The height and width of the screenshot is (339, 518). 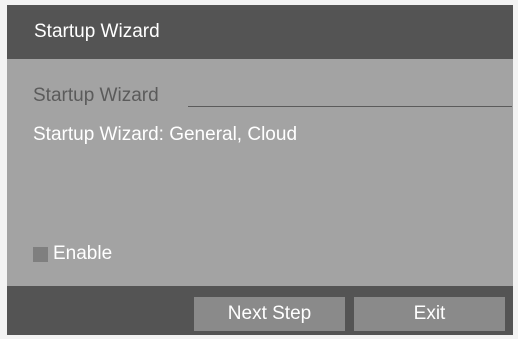 What do you see at coordinates (429, 314) in the screenshot?
I see `exit-button: Exit` at bounding box center [429, 314].